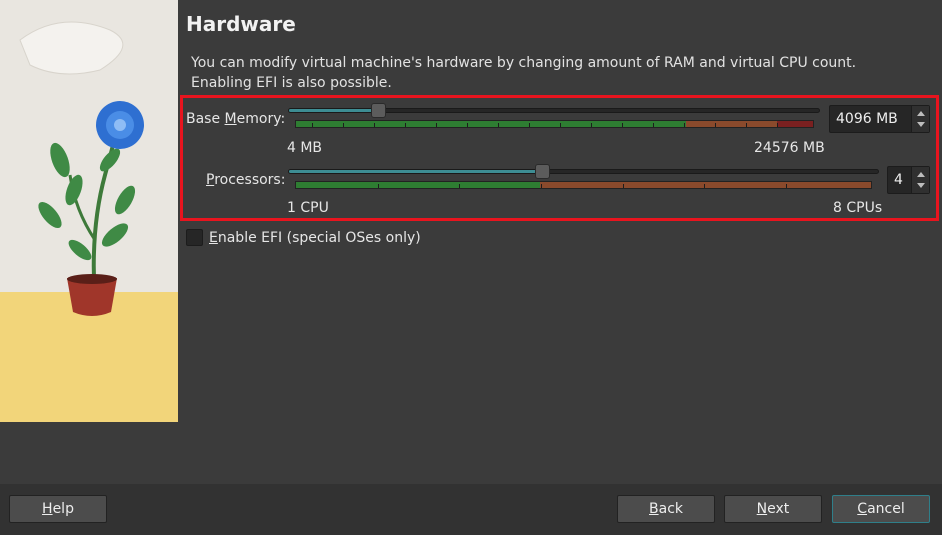 Image resolution: width=942 pixels, height=535 pixels. What do you see at coordinates (654, 509) in the screenshot?
I see `back-button-mnemonic: B` at bounding box center [654, 509].